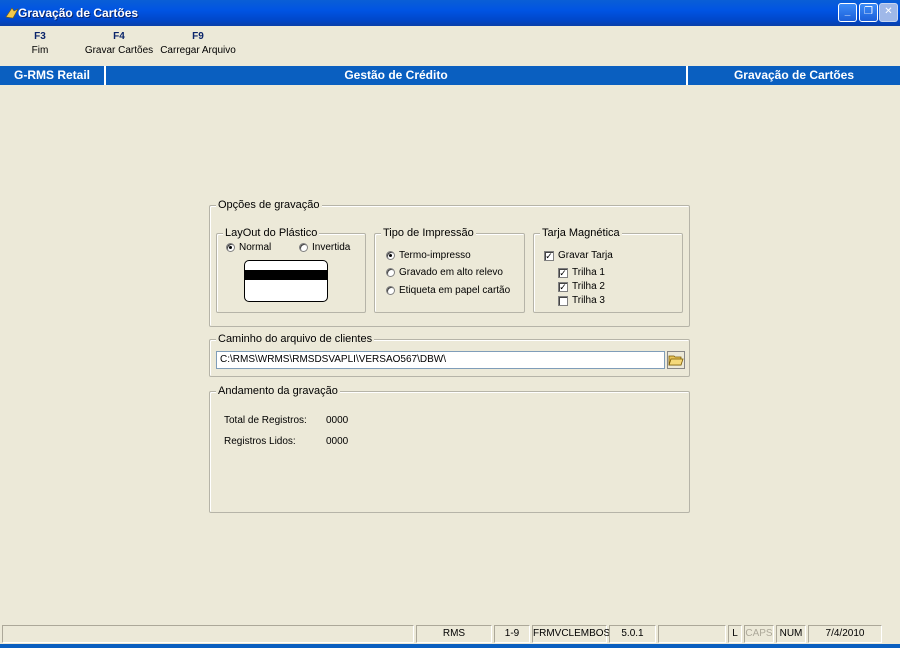 This screenshot has width=900, height=648. I want to click on key-label: F9, so click(198, 36).